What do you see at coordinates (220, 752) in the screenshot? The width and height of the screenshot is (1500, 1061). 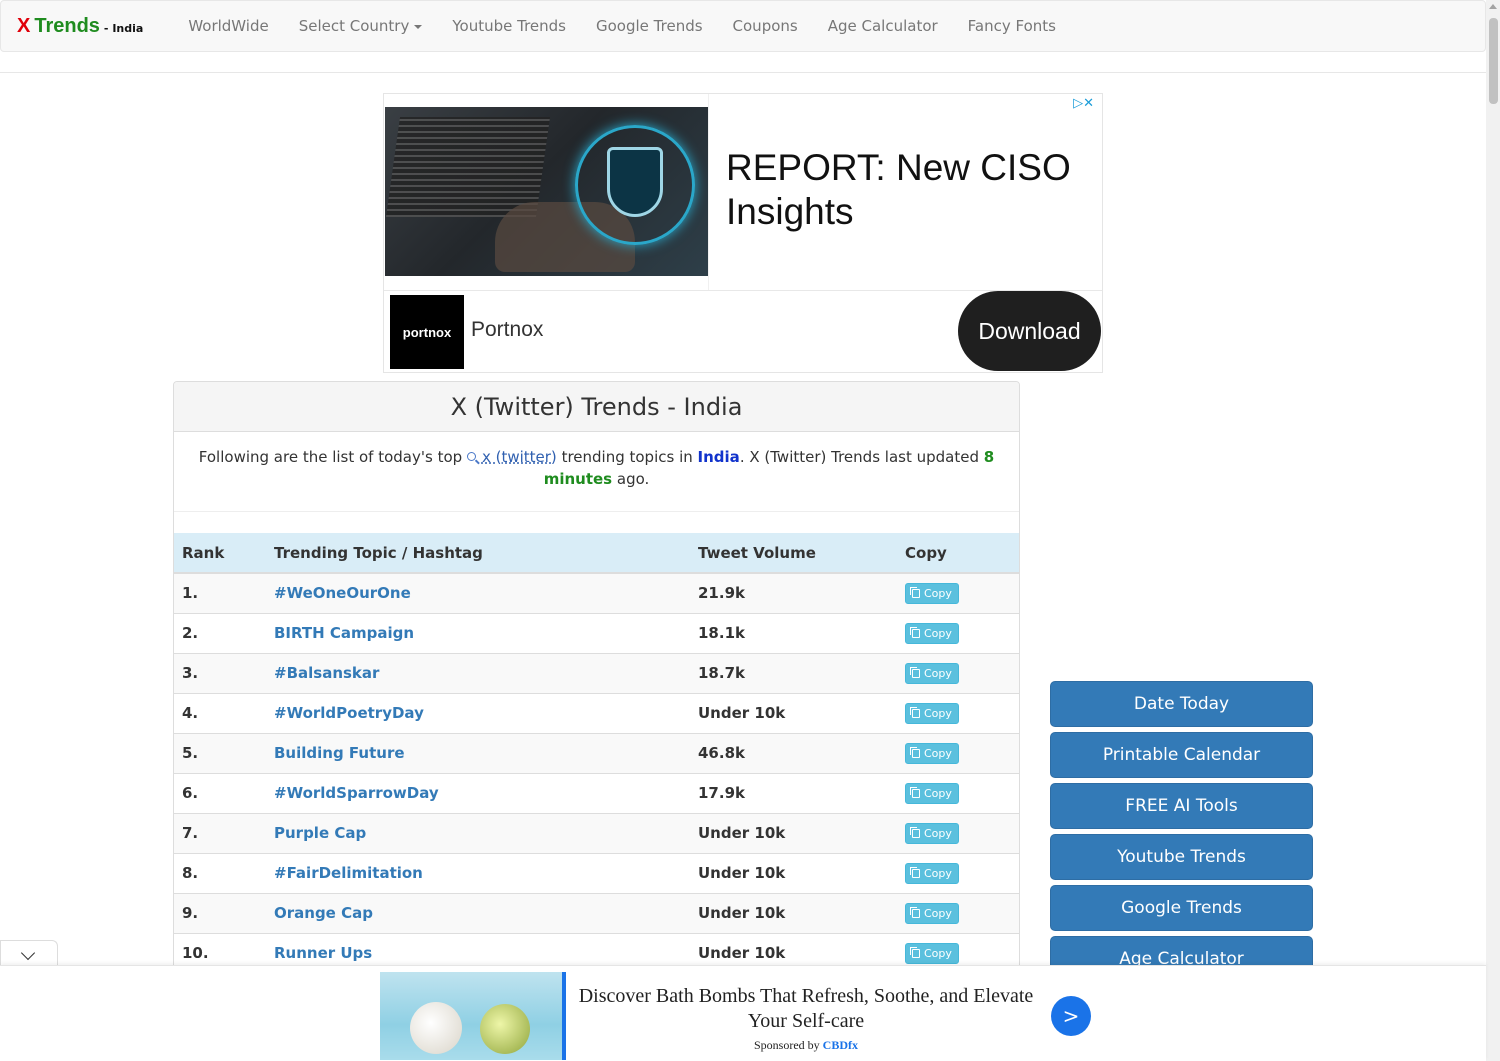 I see `row-rank: 5.` at bounding box center [220, 752].